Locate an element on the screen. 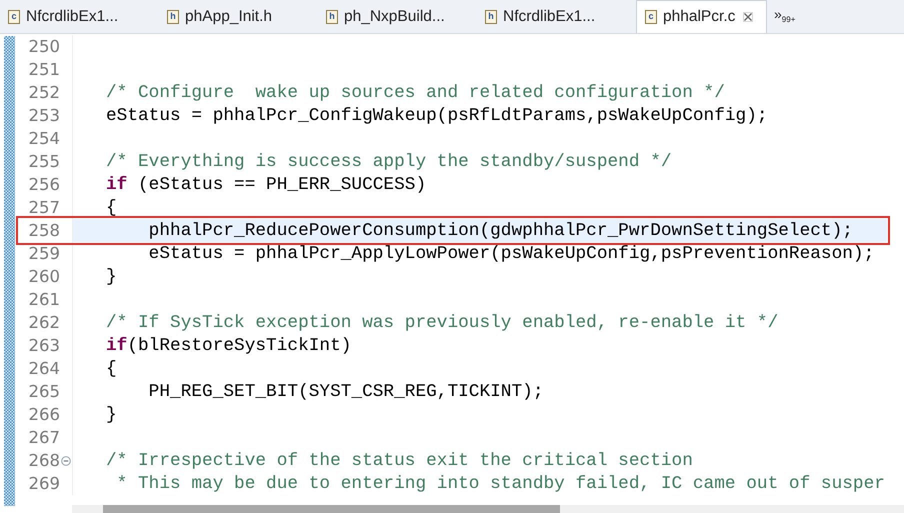 The image size is (904, 513). line-number: 255 is located at coordinates (44, 161).